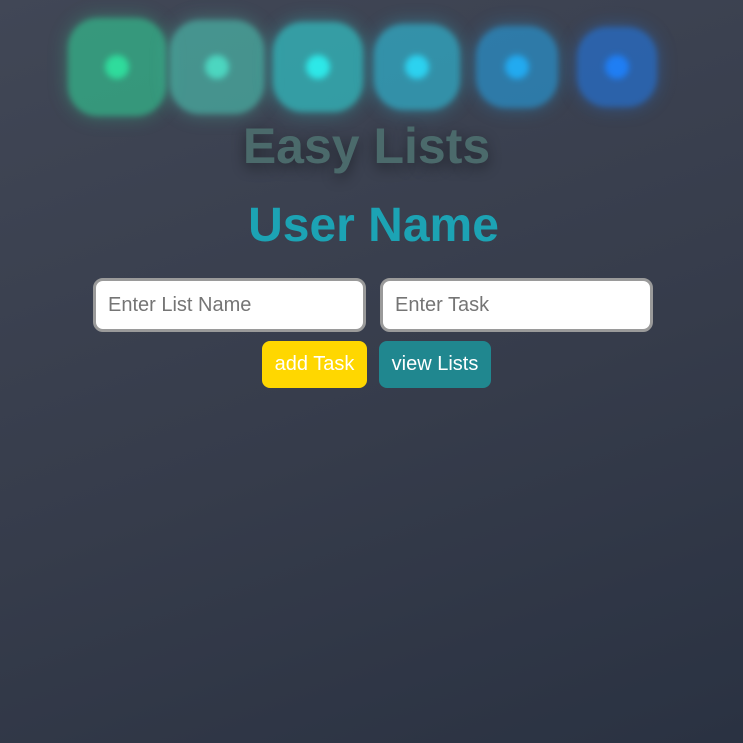 Image resolution: width=743 pixels, height=743 pixels. I want to click on view-lists-button: view Lists, so click(435, 364).